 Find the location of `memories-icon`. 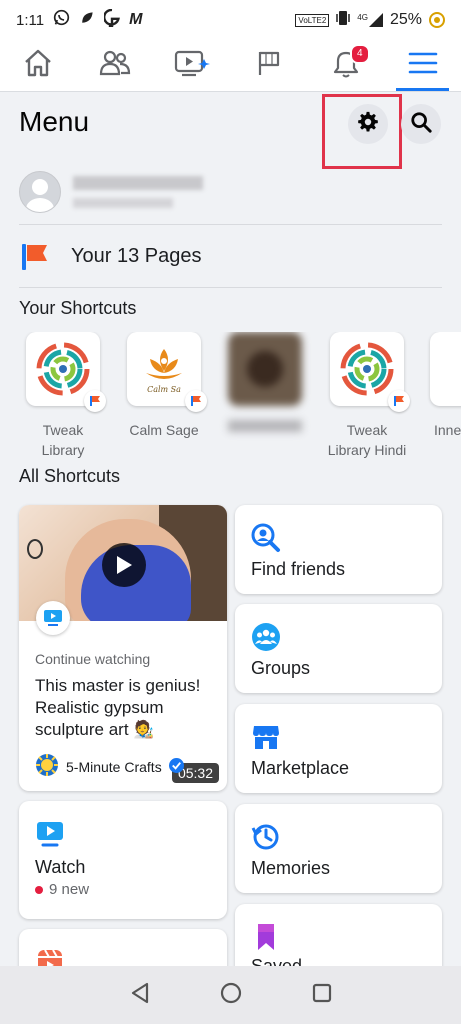

memories-icon is located at coordinates (266, 837).